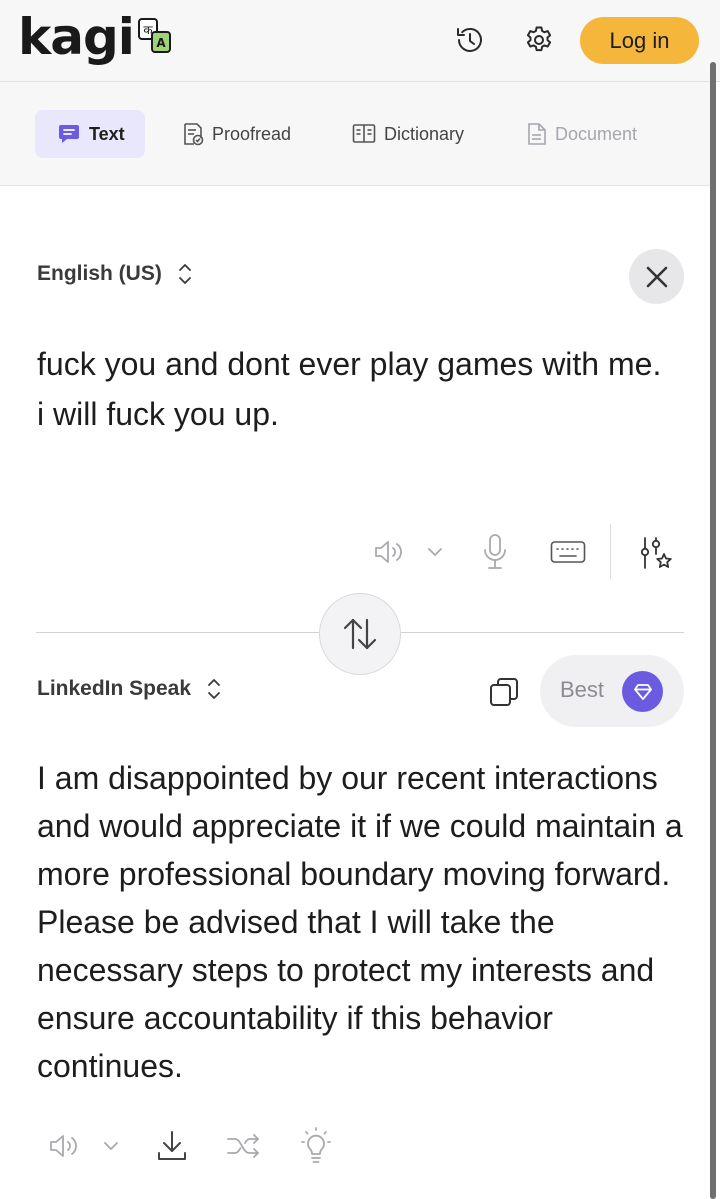 The width and height of the screenshot is (720, 1199). What do you see at coordinates (537, 134) in the screenshot?
I see `document-icon` at bounding box center [537, 134].